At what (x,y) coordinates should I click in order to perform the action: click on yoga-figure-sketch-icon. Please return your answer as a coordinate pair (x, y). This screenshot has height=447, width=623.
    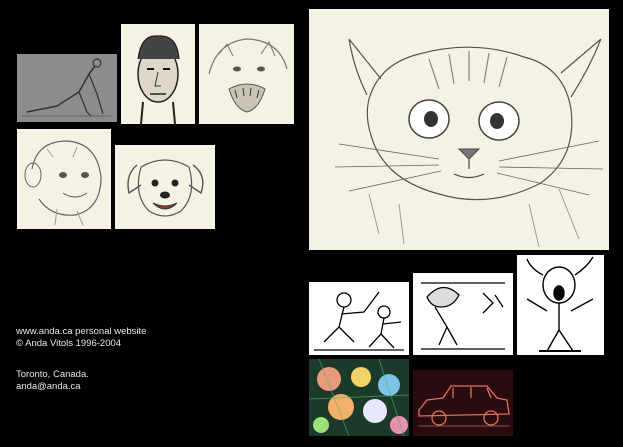
    Looking at the image, I should click on (67, 87).